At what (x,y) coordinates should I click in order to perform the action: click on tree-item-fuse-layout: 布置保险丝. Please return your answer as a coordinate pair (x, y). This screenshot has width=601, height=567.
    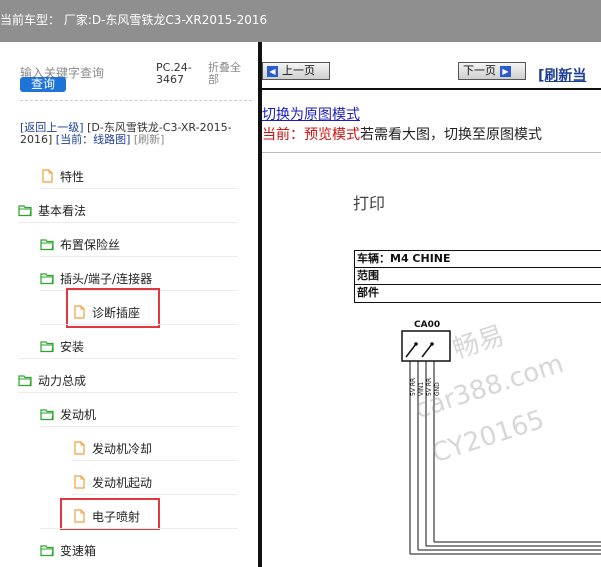
    Looking at the image, I should click on (80, 244).